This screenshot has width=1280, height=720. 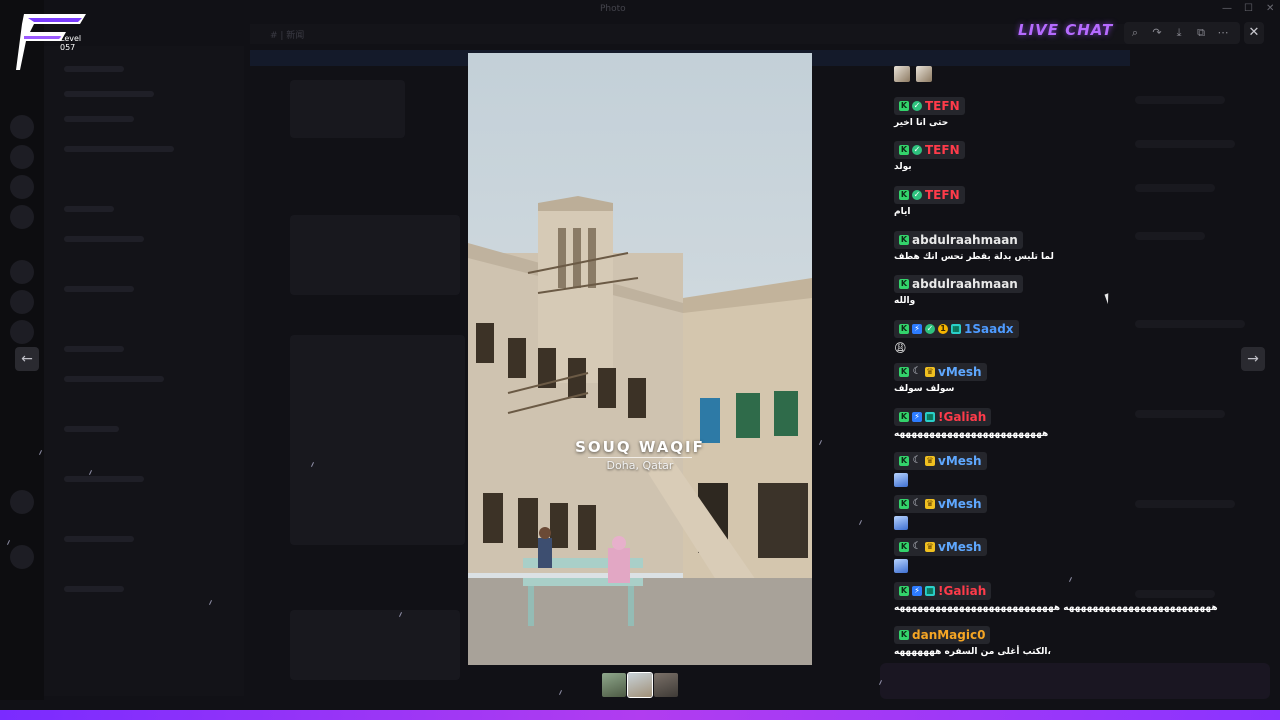 What do you see at coordinates (1066, 30) in the screenshot?
I see `live-chat-title: LIVE CHAT` at bounding box center [1066, 30].